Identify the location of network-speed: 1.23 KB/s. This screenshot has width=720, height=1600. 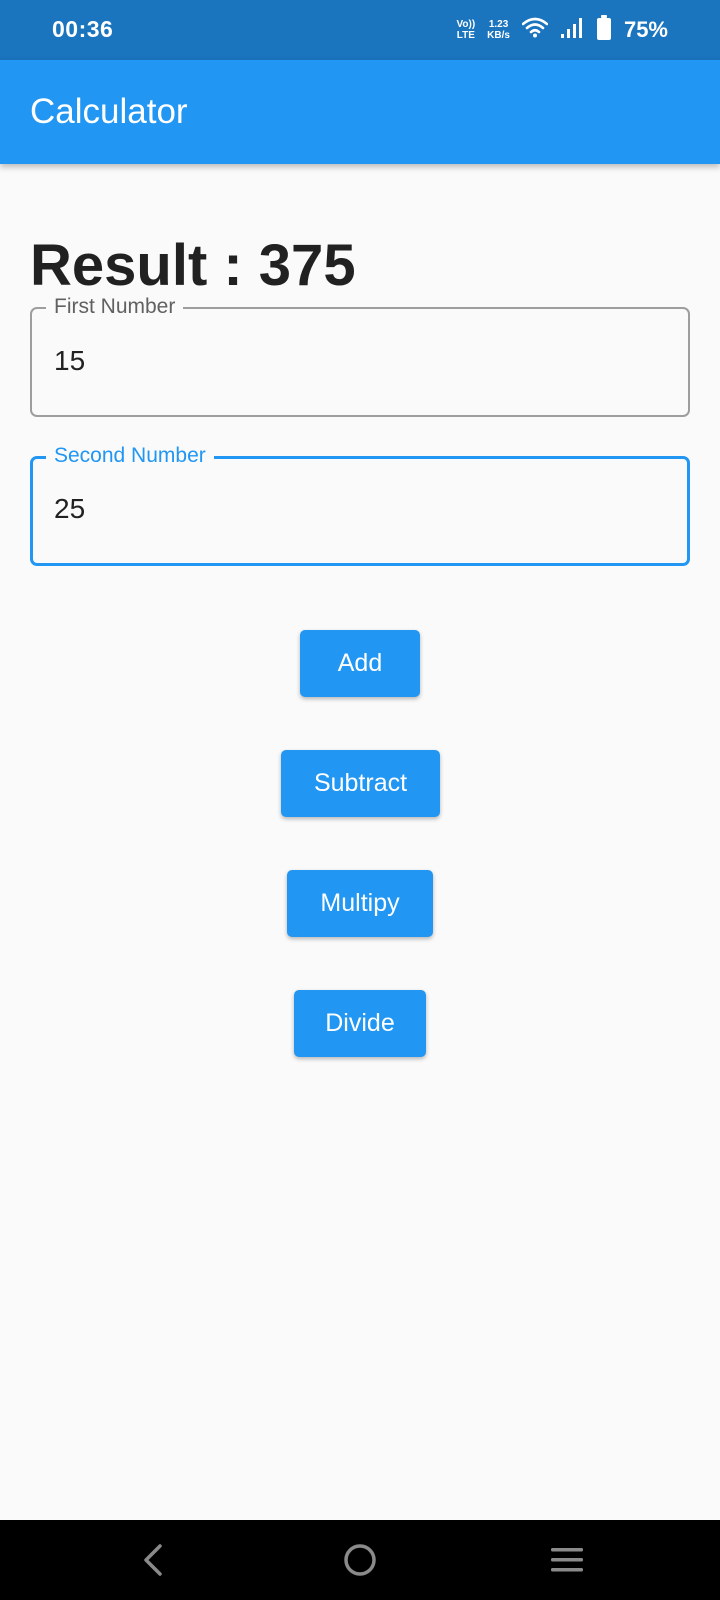
(498, 30).